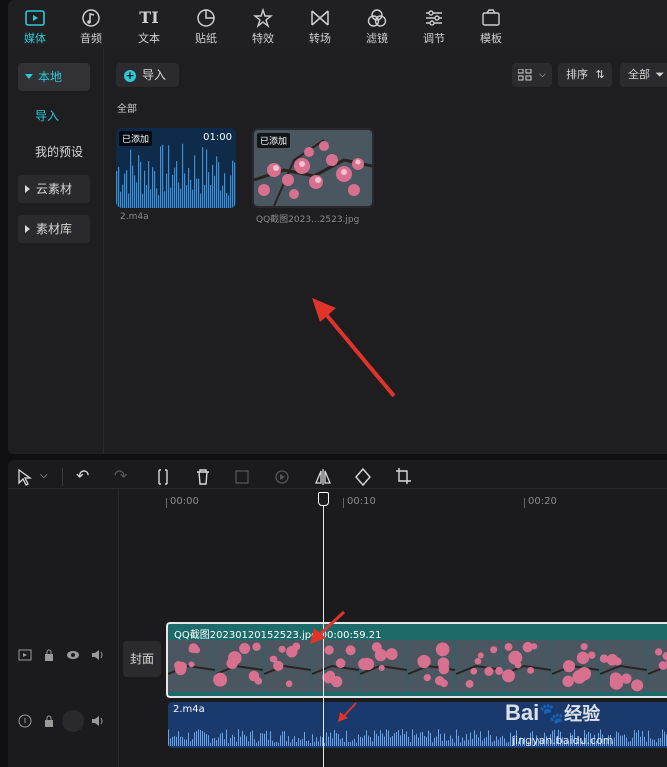 Image resolution: width=667 pixels, height=767 pixels. I want to click on sidebar-item-my-presets: 我的预设, so click(59, 151).